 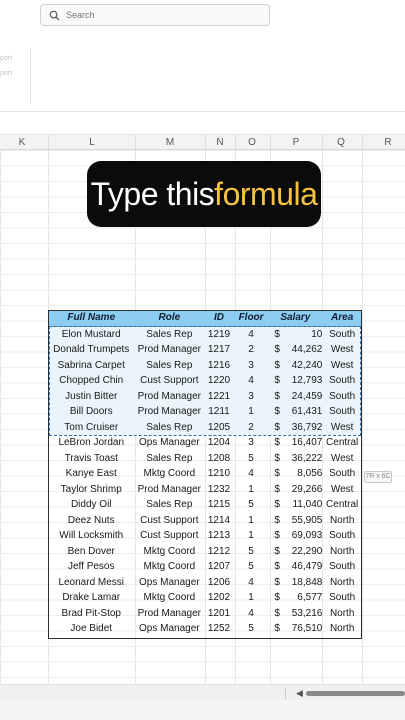 What do you see at coordinates (219, 427) in the screenshot?
I see `cell-id: 1205` at bounding box center [219, 427].